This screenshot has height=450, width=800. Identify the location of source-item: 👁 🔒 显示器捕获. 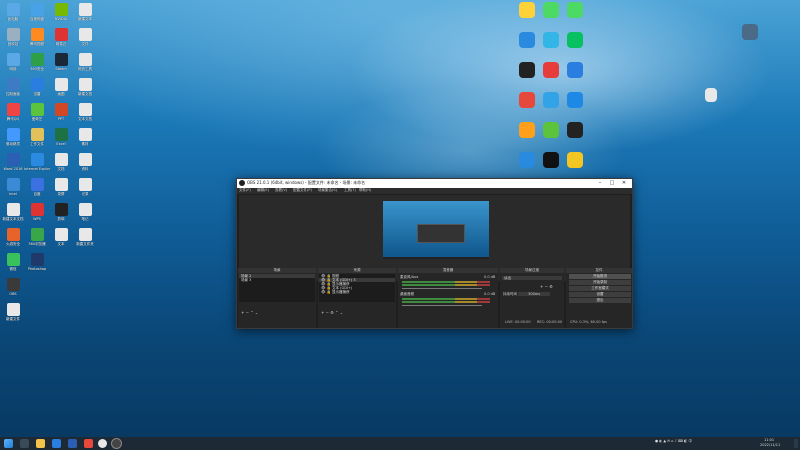
(357, 292).